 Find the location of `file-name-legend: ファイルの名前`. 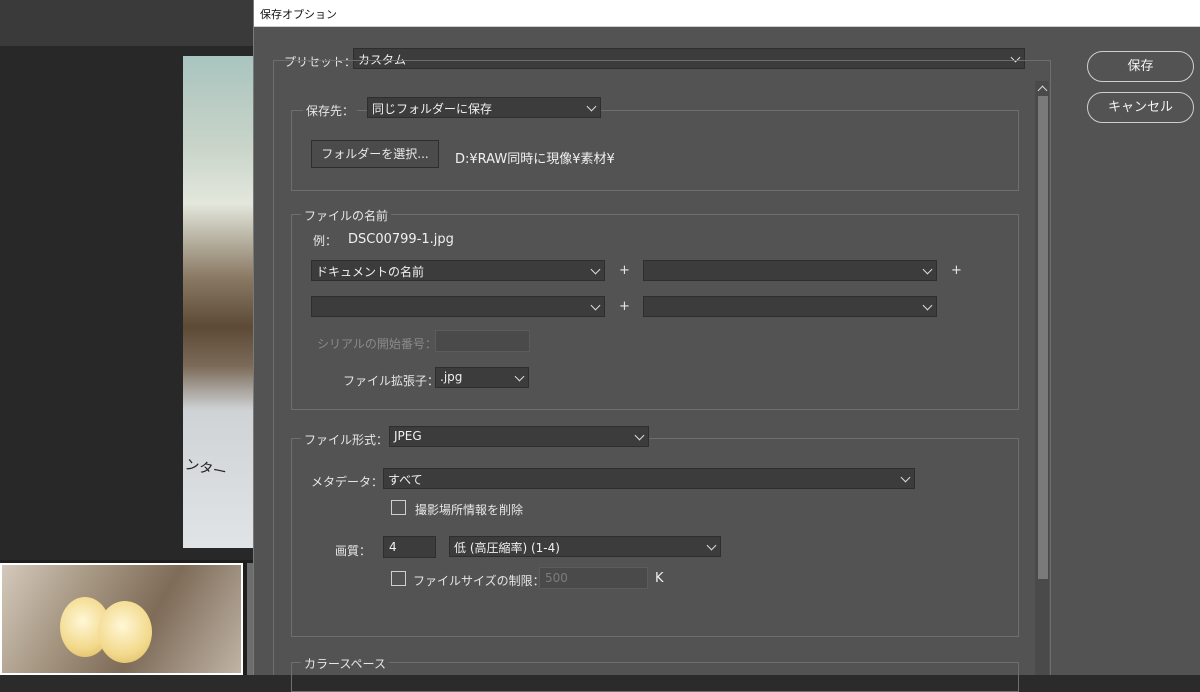

file-name-legend: ファイルの名前 is located at coordinates (346, 215).